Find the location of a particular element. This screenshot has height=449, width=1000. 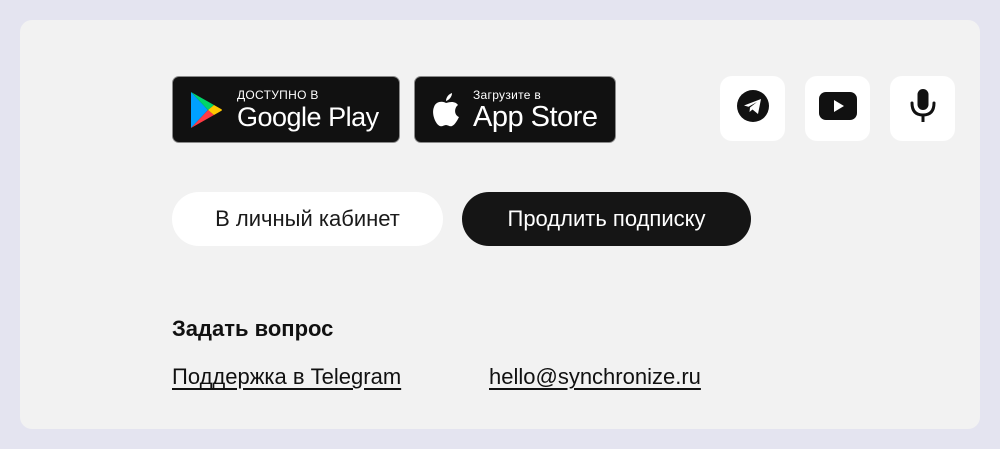

youtube-icon is located at coordinates (838, 108).